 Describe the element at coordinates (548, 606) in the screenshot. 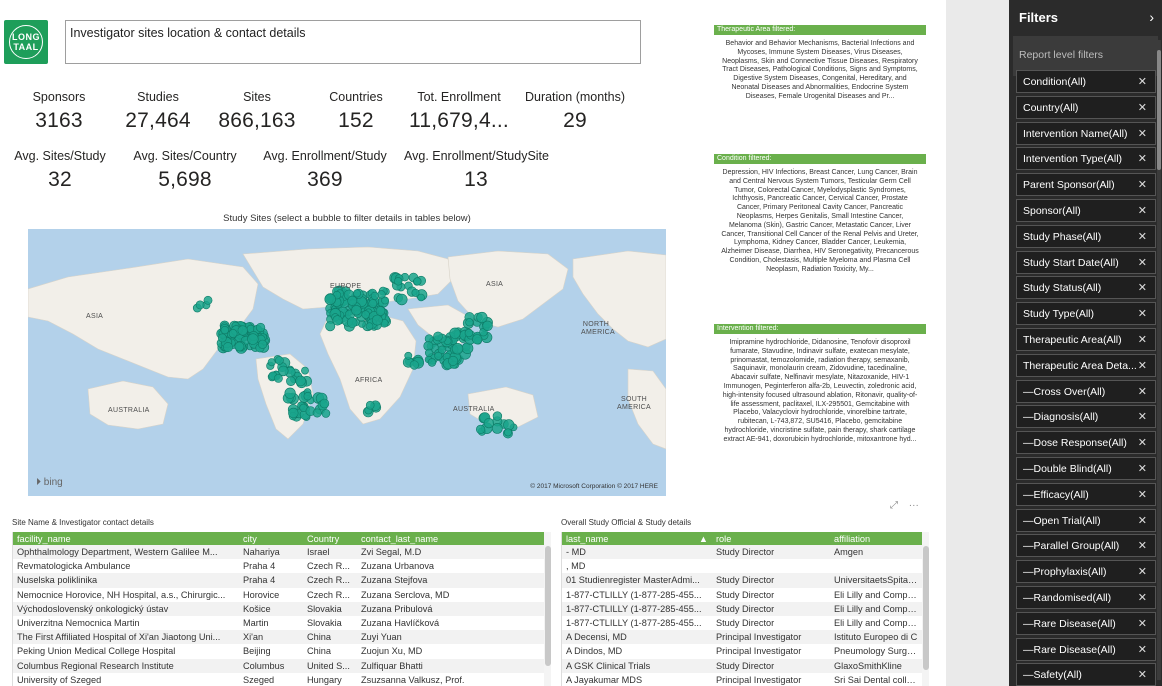

I see `scrollbar-thumb` at that location.